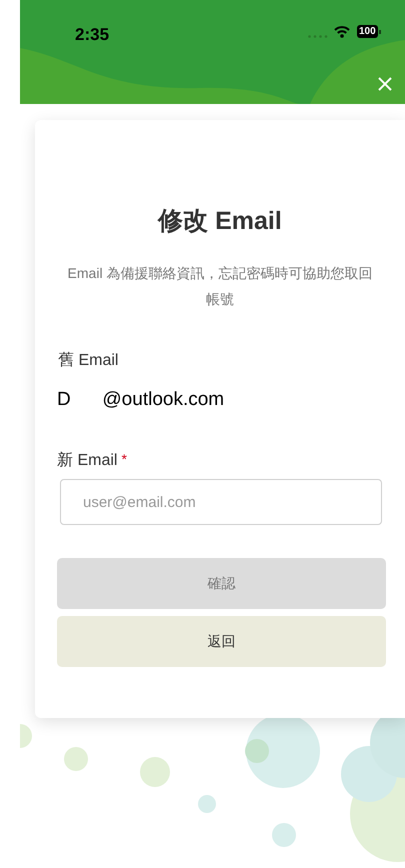 The width and height of the screenshot is (405, 868). What do you see at coordinates (92, 35) in the screenshot?
I see `status-time: 2:35` at bounding box center [92, 35].